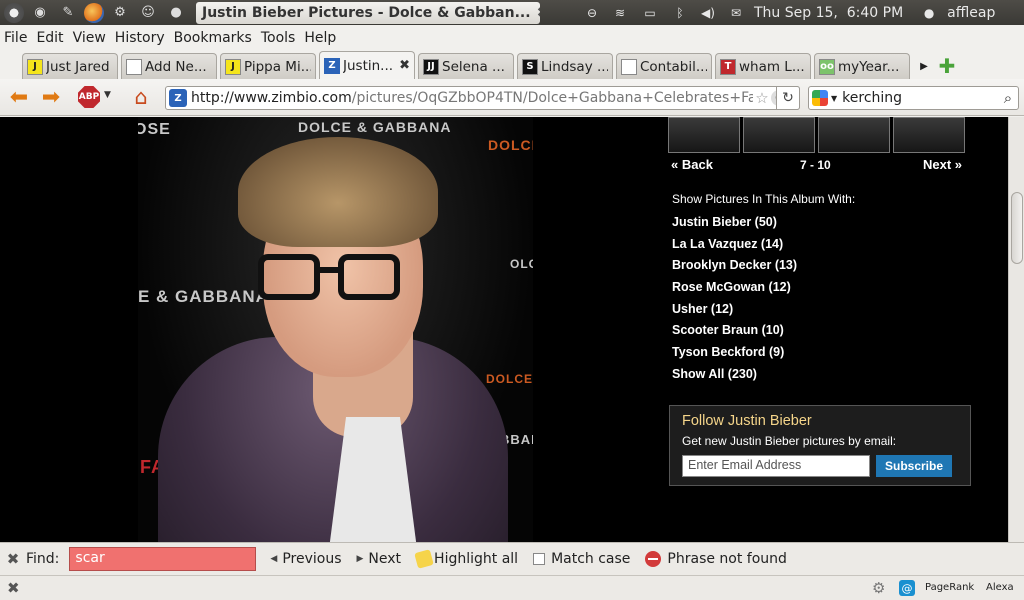 This screenshot has height=600, width=1024. What do you see at coordinates (120, 13) in the screenshot?
I see `settings-launcher-icon: ⚙` at bounding box center [120, 13].